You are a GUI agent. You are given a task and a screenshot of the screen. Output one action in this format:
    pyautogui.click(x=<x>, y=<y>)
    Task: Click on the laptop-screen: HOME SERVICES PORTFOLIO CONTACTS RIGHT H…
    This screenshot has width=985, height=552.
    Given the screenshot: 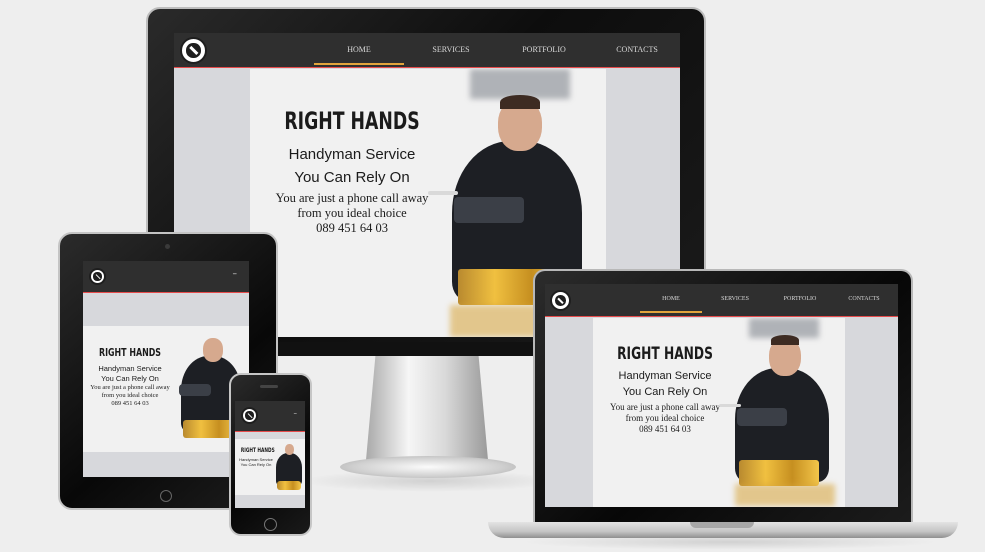 What is the action you would take?
    pyautogui.click(x=721, y=395)
    